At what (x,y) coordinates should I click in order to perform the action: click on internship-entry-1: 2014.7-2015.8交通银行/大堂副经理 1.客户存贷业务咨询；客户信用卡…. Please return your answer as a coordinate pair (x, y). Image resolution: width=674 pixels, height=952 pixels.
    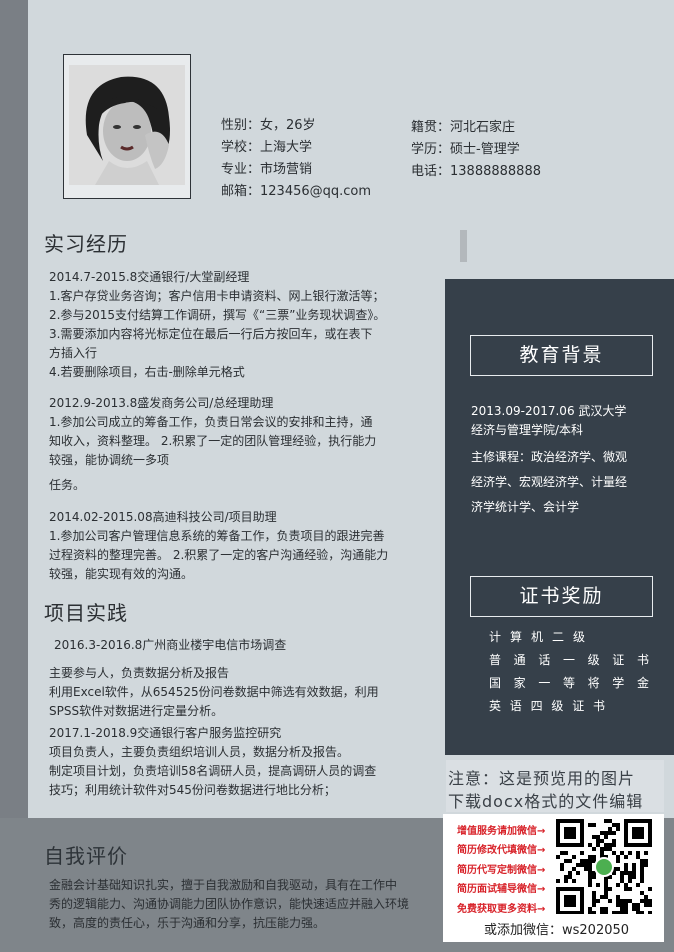
    Looking at the image, I should click on (241, 325).